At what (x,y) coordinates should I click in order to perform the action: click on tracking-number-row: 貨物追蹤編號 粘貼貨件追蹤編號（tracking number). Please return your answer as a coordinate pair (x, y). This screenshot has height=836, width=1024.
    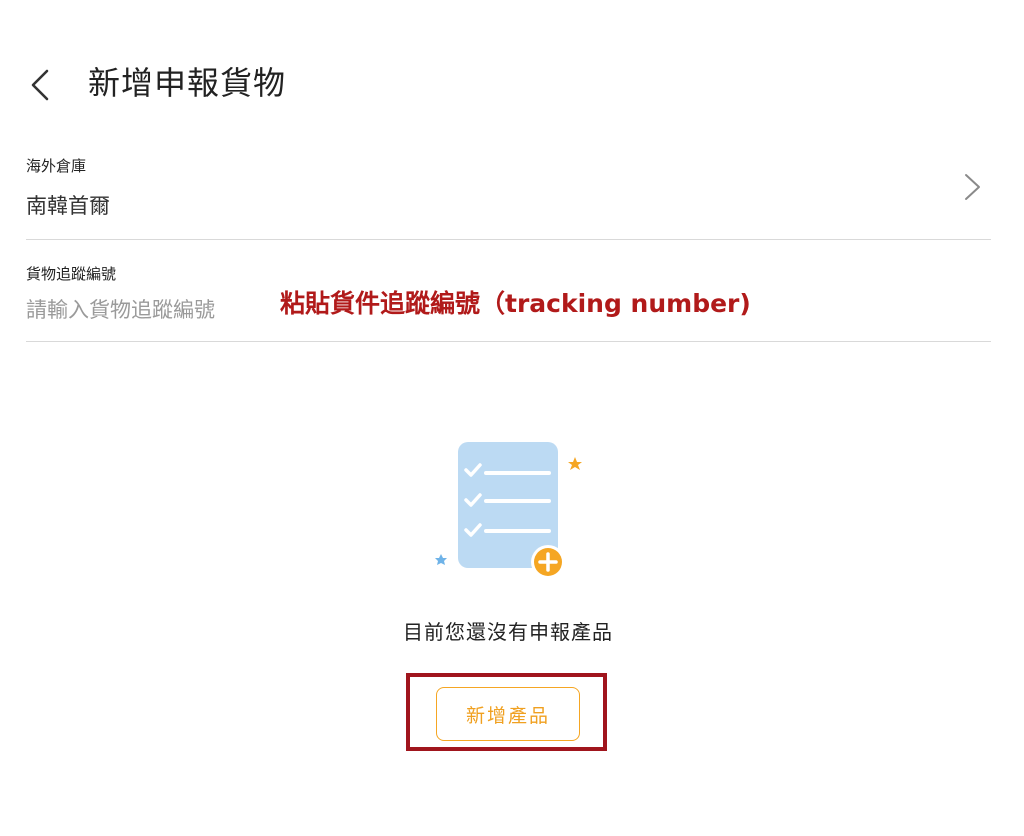
    Looking at the image, I should click on (508, 300).